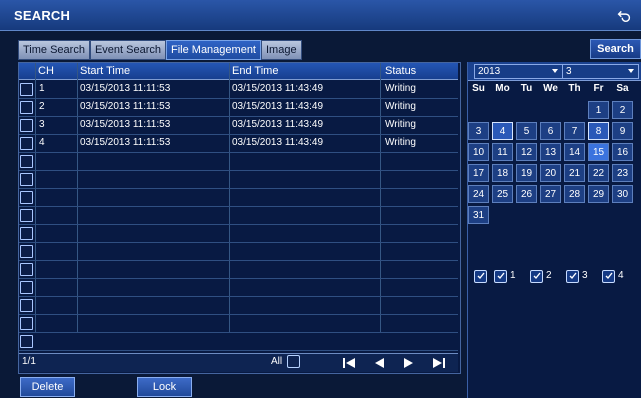  I want to click on date-cell: 24, so click(478, 194).